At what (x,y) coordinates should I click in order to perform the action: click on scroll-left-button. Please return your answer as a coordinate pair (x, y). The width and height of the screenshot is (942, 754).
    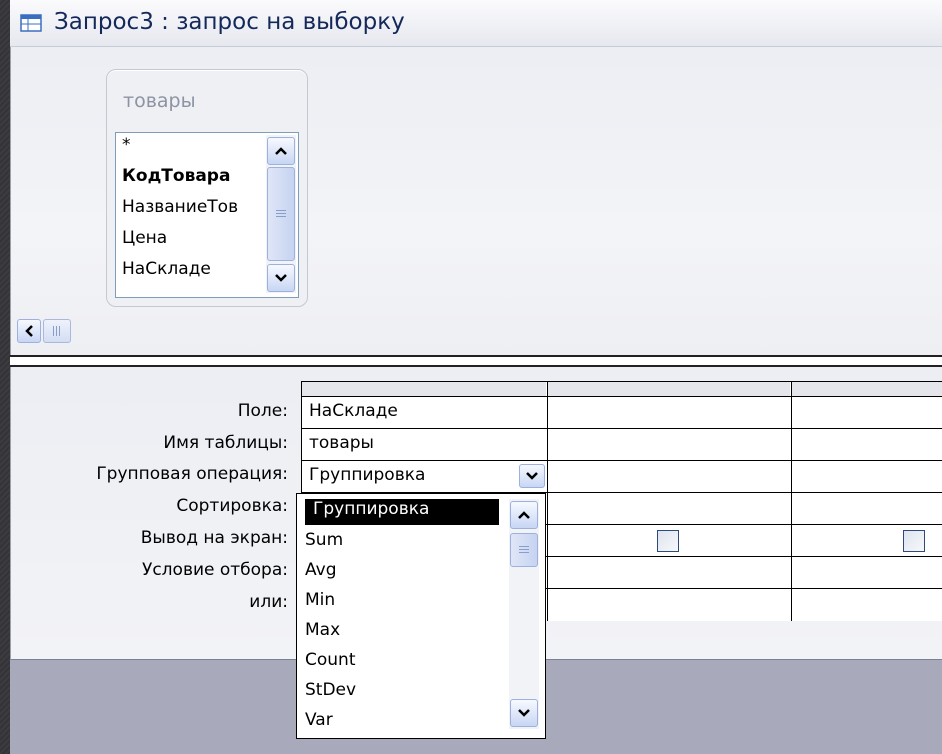
    Looking at the image, I should click on (29, 331).